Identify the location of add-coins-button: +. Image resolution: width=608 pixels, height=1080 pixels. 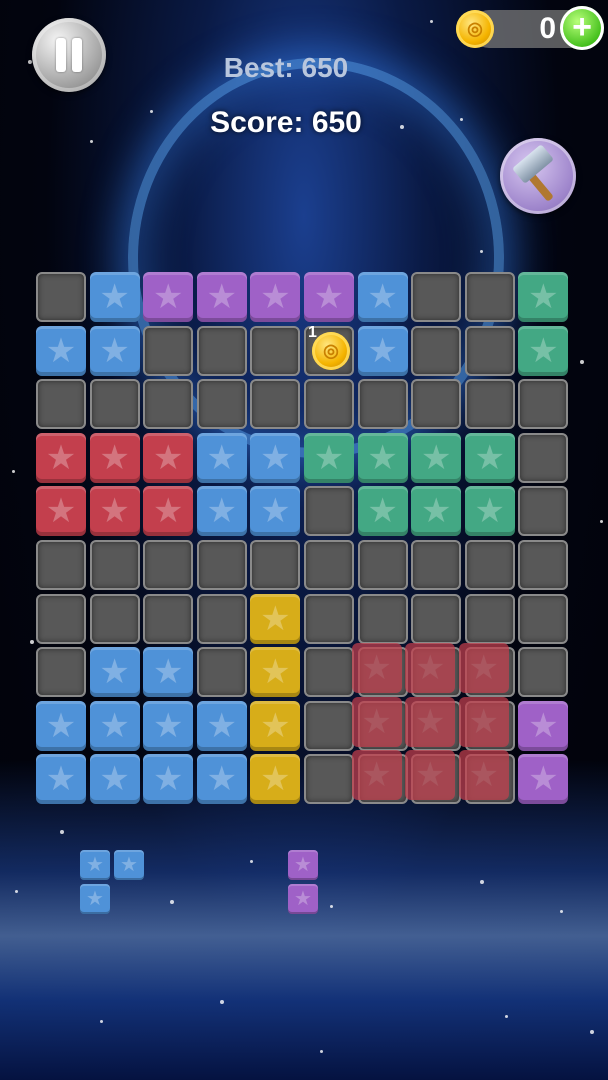
(582, 28).